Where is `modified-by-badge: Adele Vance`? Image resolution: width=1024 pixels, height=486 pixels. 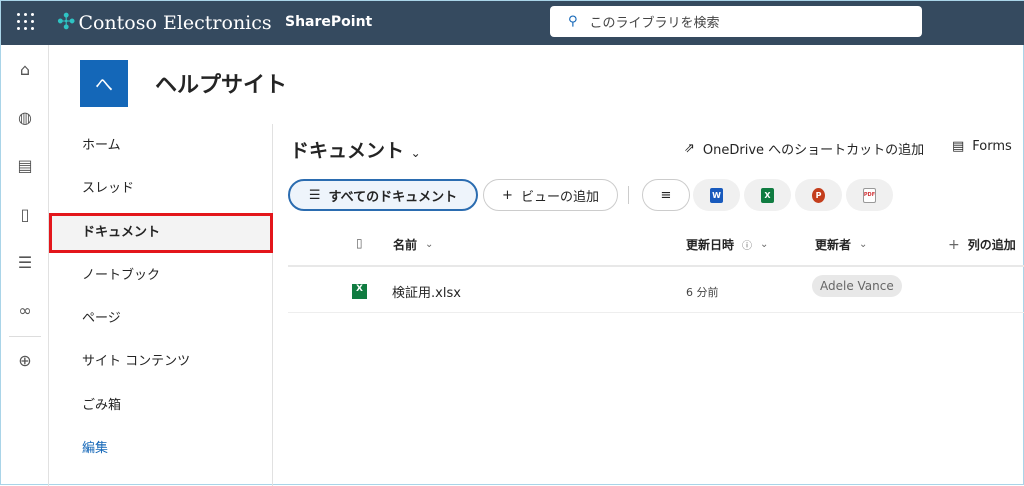 modified-by-badge: Adele Vance is located at coordinates (857, 286).